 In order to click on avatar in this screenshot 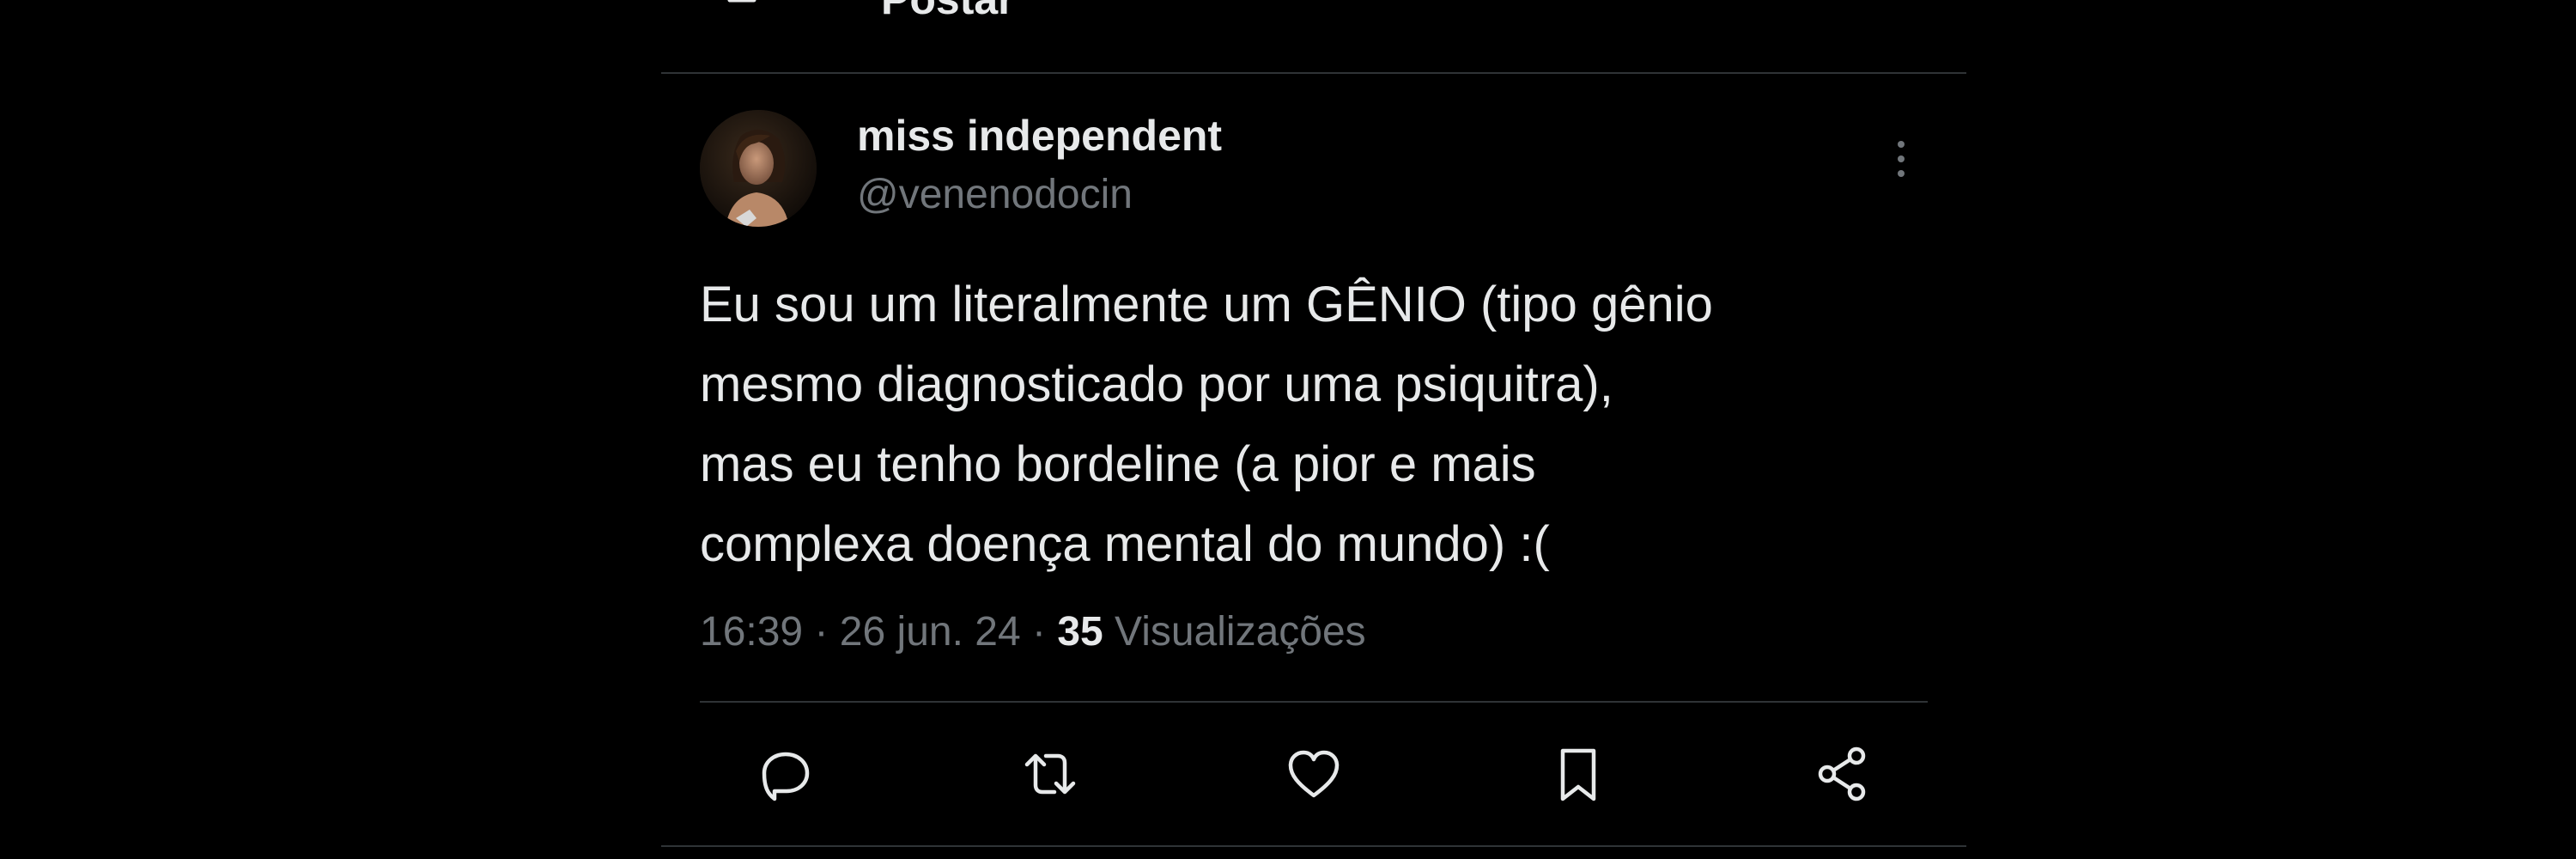, I will do `click(759, 168)`.